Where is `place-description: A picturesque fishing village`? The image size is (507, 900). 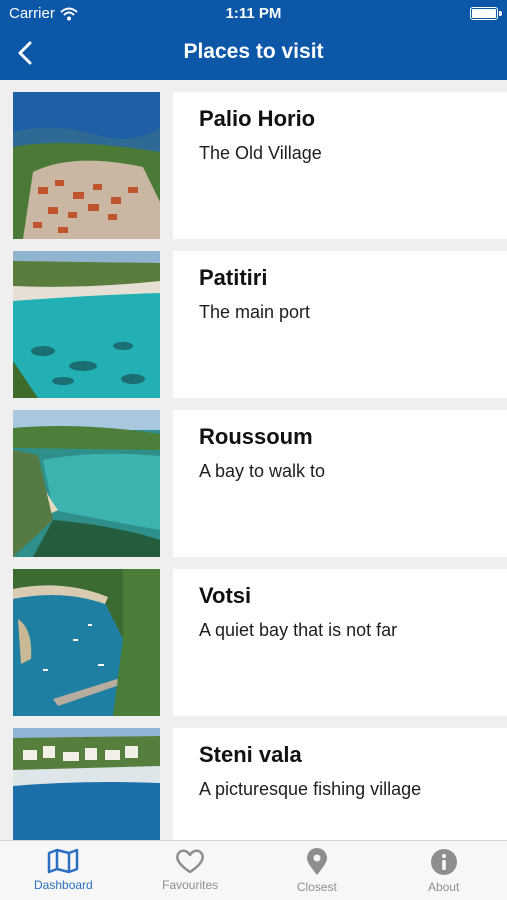
place-description: A picturesque fishing village is located at coordinates (310, 789).